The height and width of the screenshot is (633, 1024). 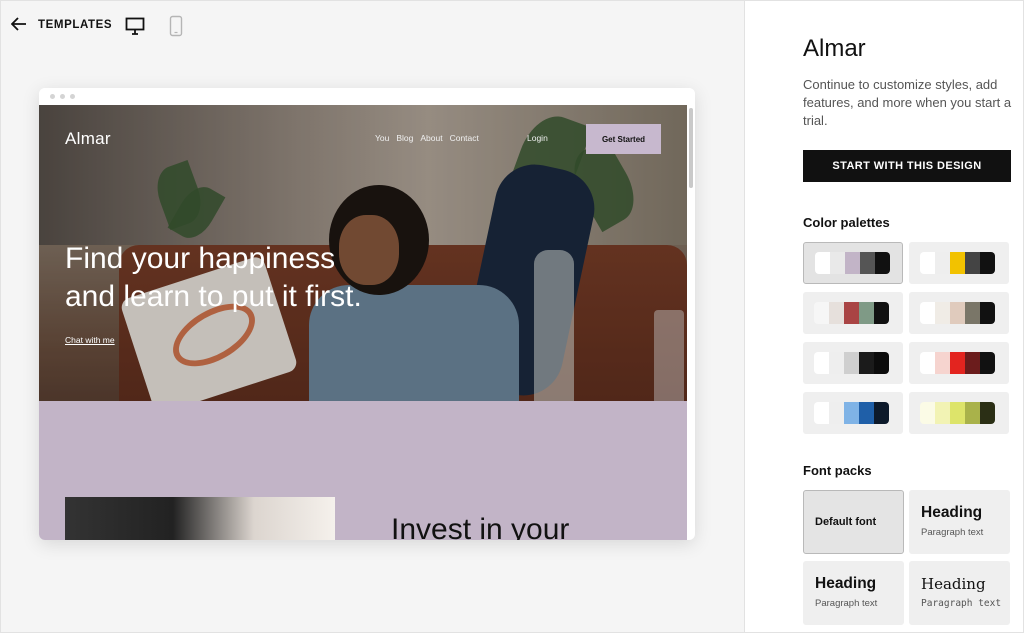 I want to click on browser-frame-bar, so click(x=367, y=96).